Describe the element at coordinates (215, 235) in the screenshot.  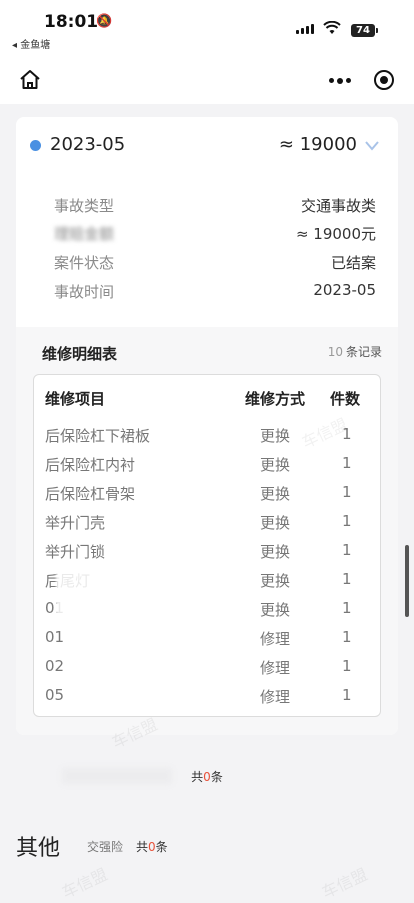
I see `info-row-claim-amount: 理赔金额 ≈ 19000元` at that location.